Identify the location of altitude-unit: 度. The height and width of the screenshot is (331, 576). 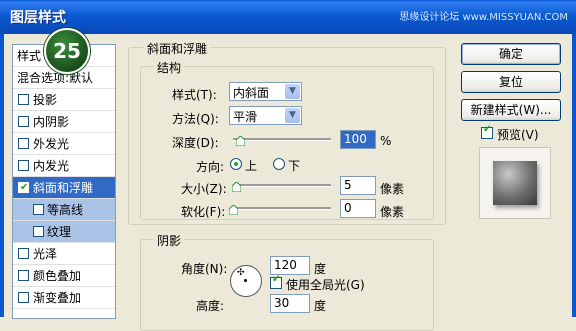
(320, 306).